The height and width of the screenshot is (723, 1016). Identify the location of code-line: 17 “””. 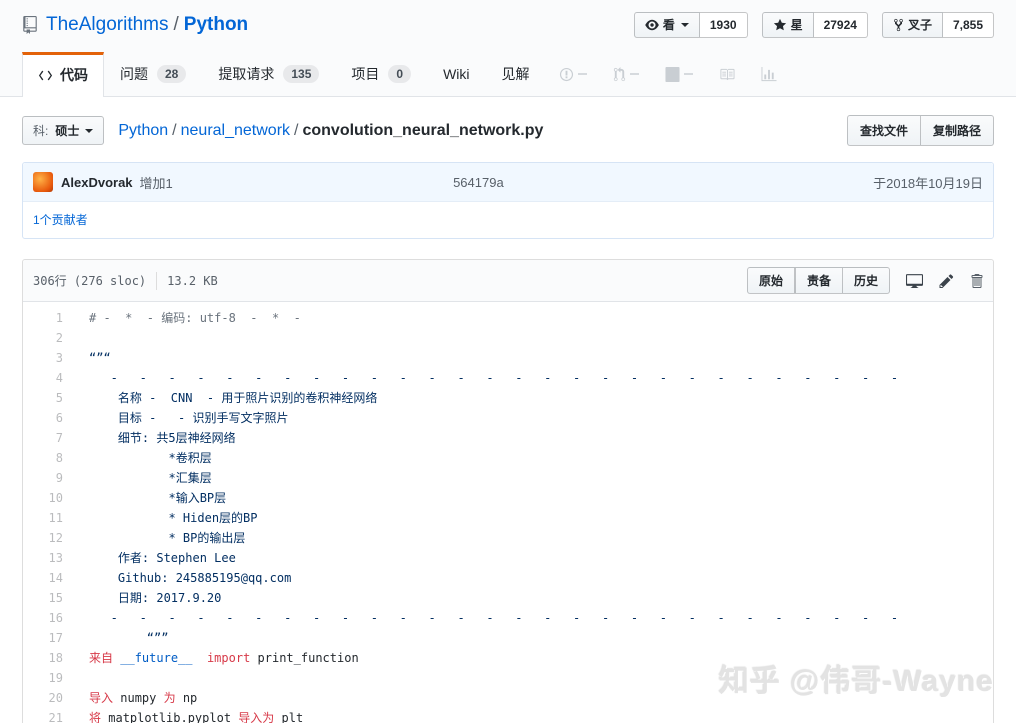
(508, 638).